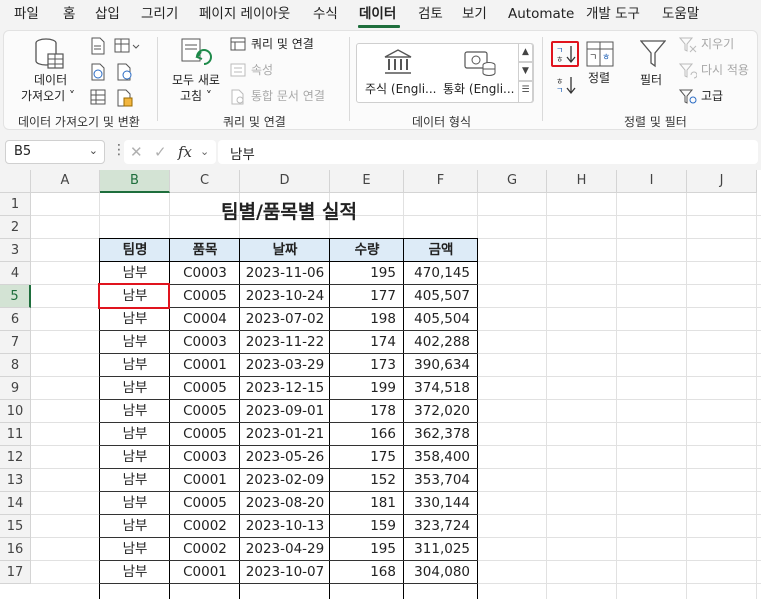  What do you see at coordinates (367, 434) in the screenshot?
I see `table-cell: 166` at bounding box center [367, 434].